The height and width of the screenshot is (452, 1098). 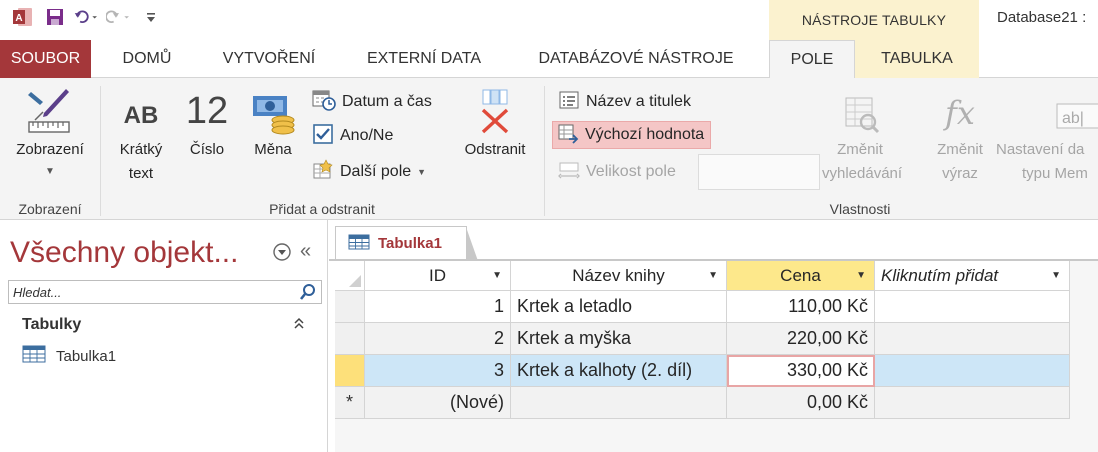 What do you see at coordinates (18, 18) in the screenshot?
I see `svg-text: A` at bounding box center [18, 18].